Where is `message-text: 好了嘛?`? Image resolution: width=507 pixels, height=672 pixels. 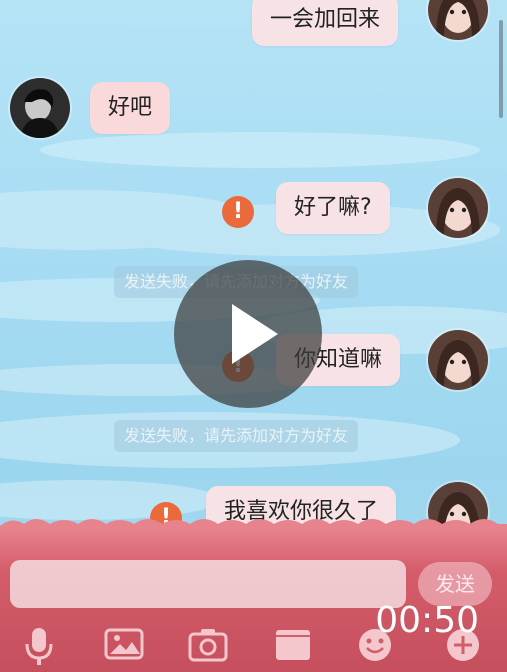 message-text: 好了嘛? is located at coordinates (333, 207).